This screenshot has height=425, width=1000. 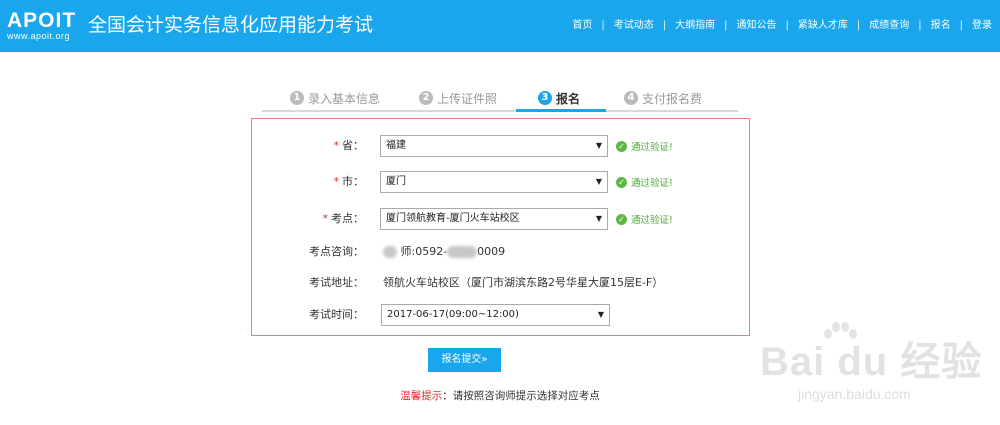 I want to click on city-row: * 市： 厦门 ▼ ✓ 通过验证!, so click(x=500, y=182).